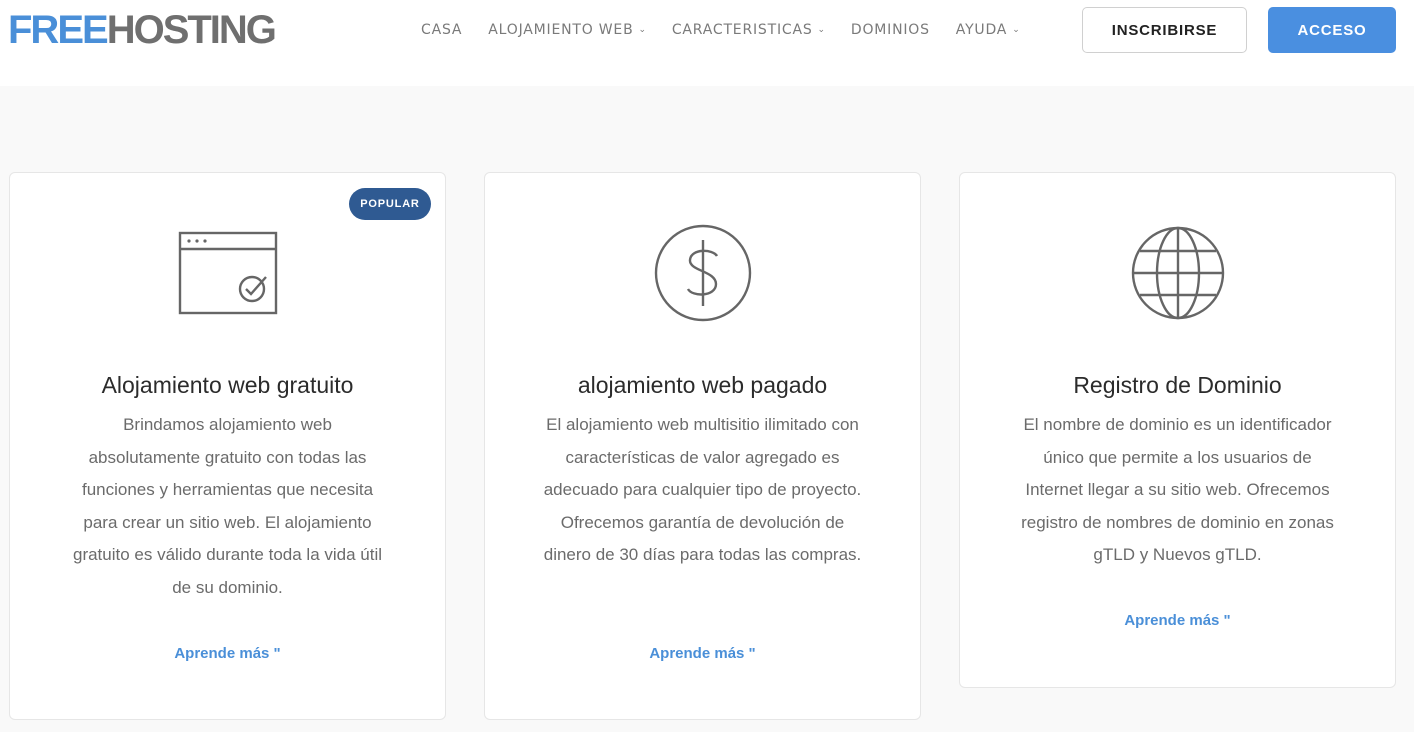  What do you see at coordinates (58, 30) in the screenshot?
I see `logo-part-free: FREE` at bounding box center [58, 30].